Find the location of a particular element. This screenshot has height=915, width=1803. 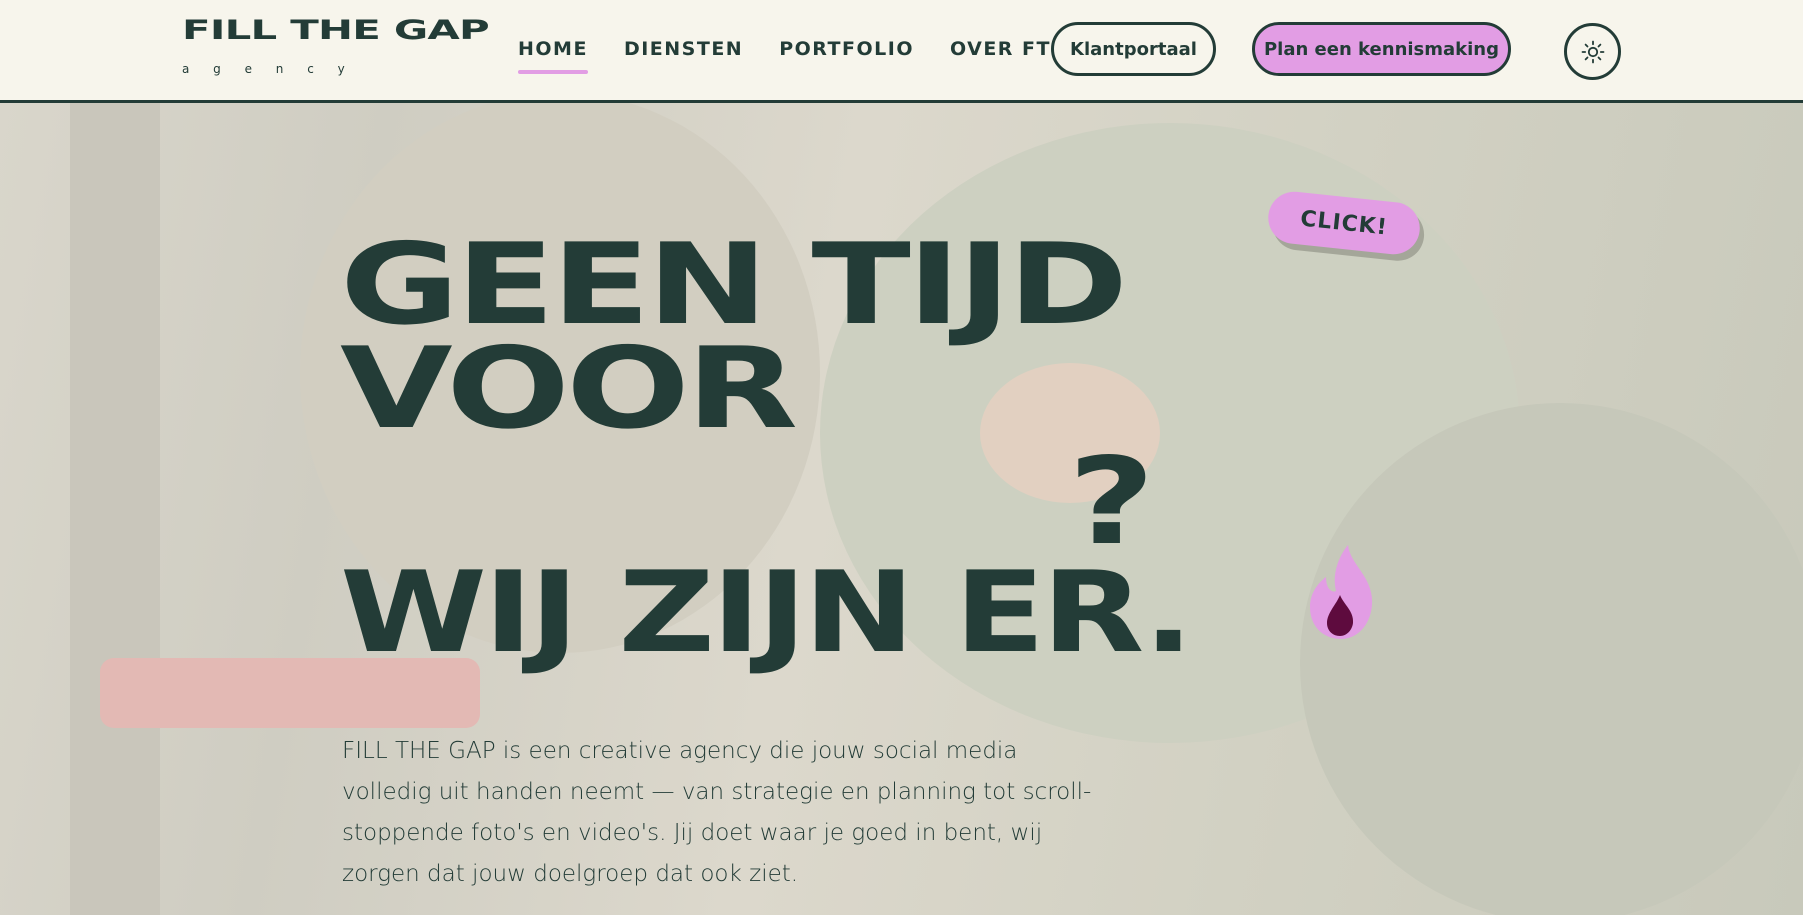

main-nav: HOME DIENSTEN PORTFOLIO OVER FTG is located at coordinates (811, 56).